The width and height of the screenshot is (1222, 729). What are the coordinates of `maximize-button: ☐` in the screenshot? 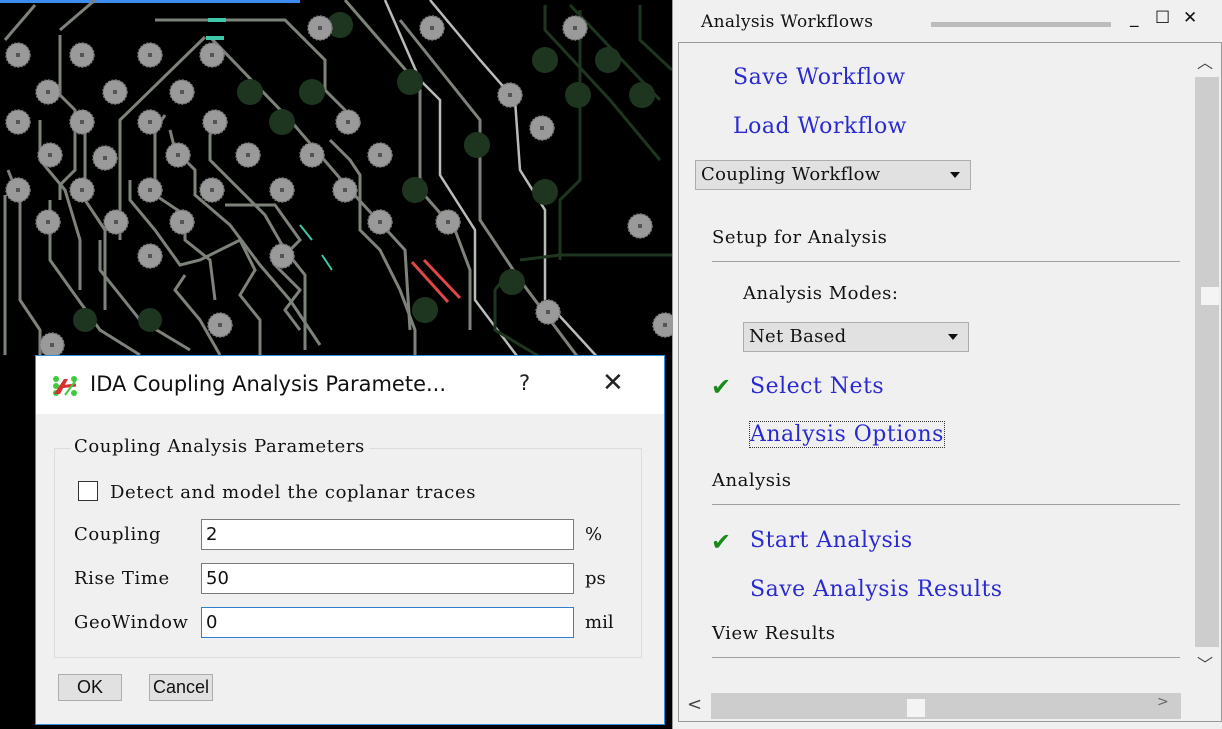 It's located at (1162, 18).